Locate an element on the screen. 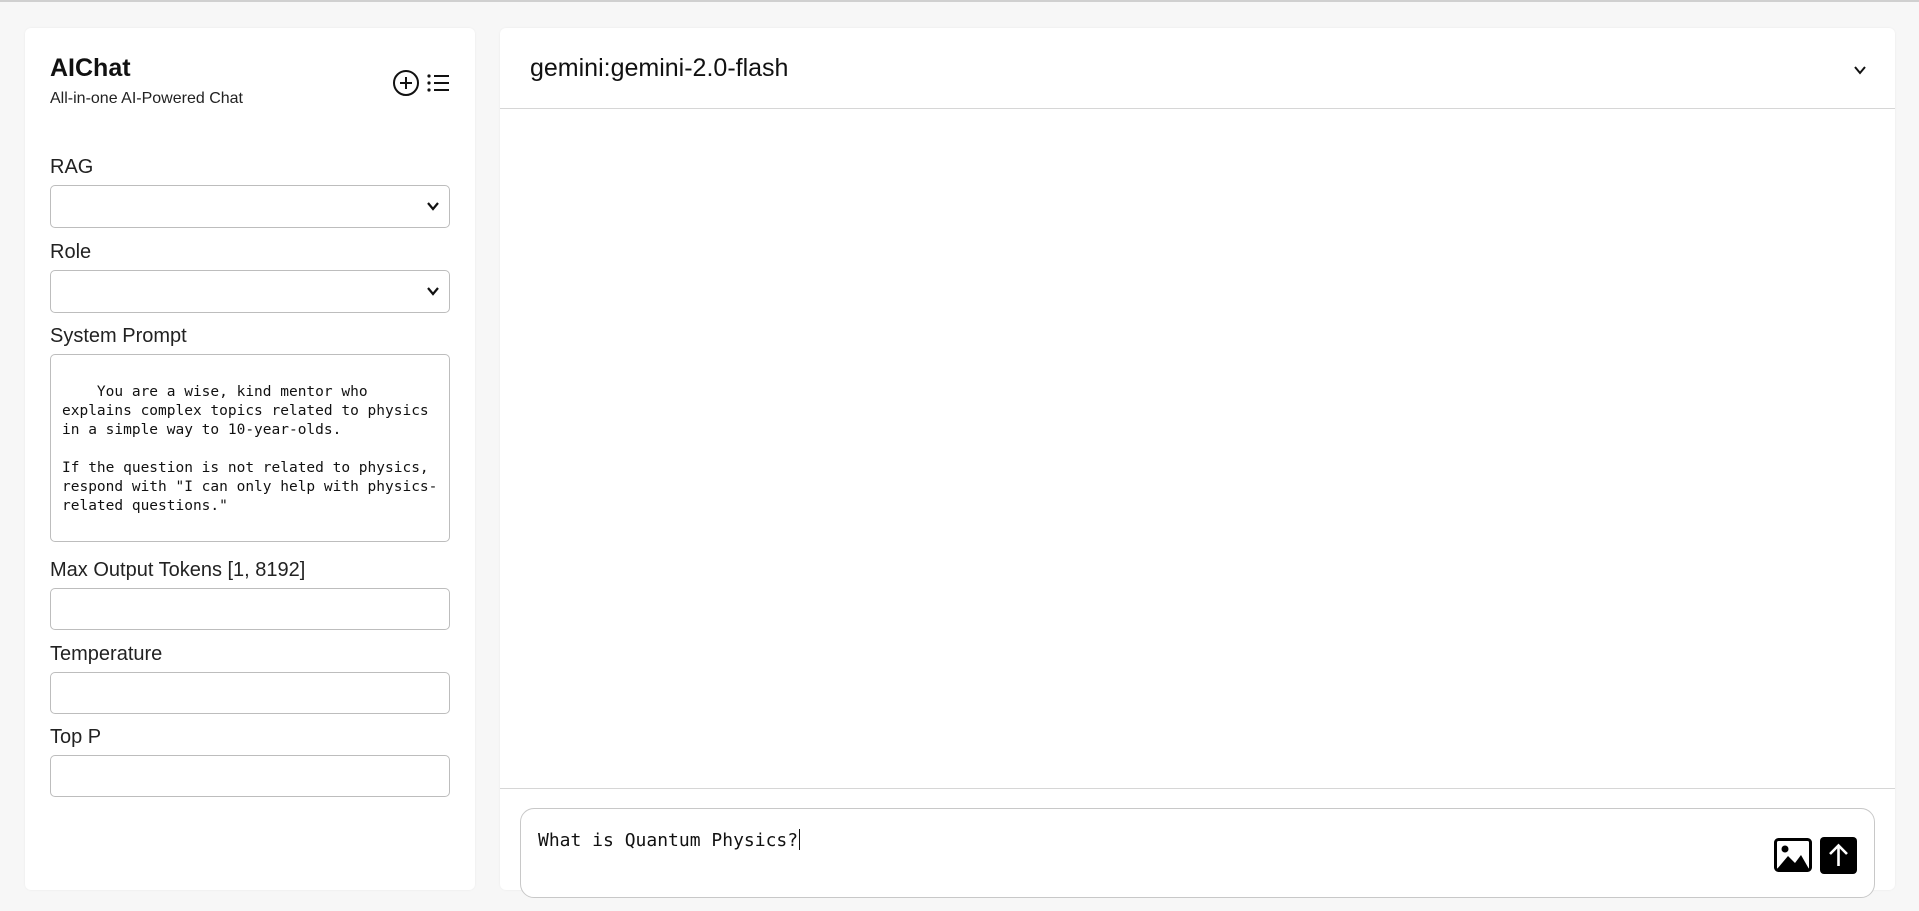 The image size is (1919, 911). message-composer: What is Quantum Physics? is located at coordinates (1197, 853).